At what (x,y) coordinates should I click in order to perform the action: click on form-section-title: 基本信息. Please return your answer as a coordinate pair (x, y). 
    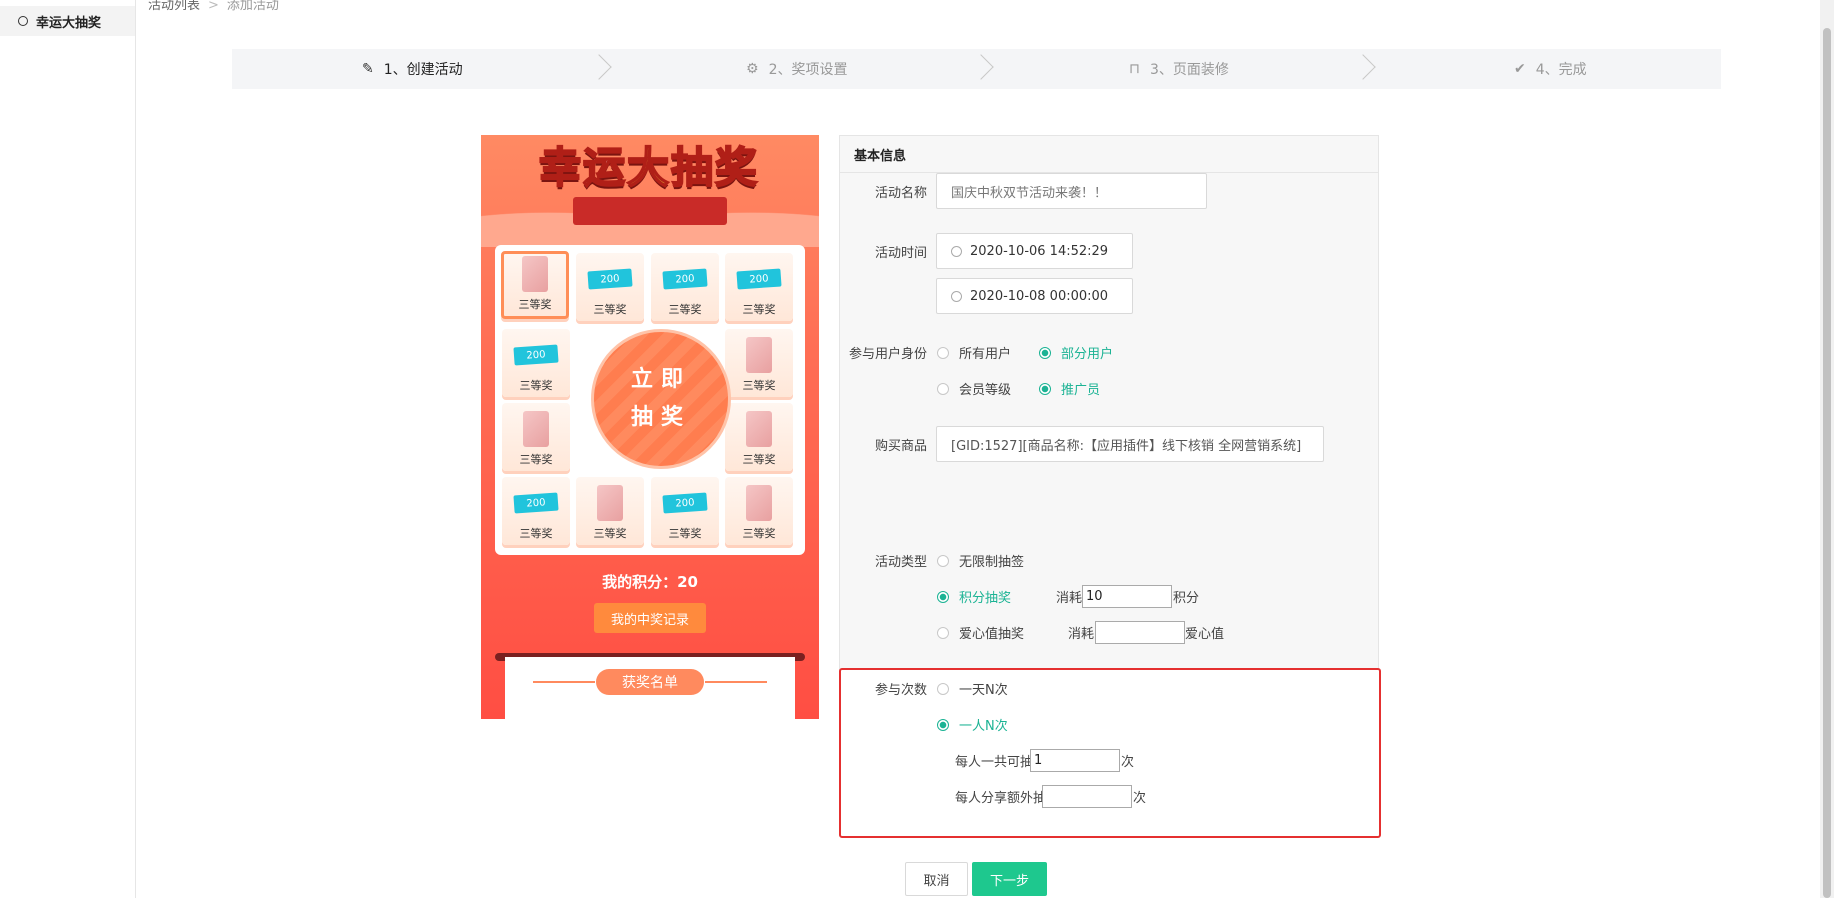
    Looking at the image, I should click on (1109, 154).